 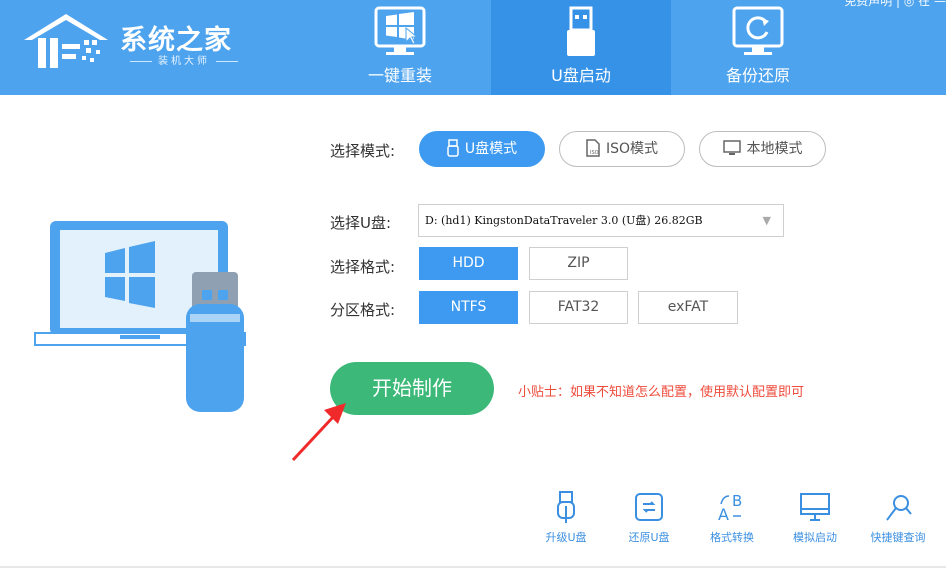 I want to click on format-hdd-button: HDD, so click(x=468, y=263).